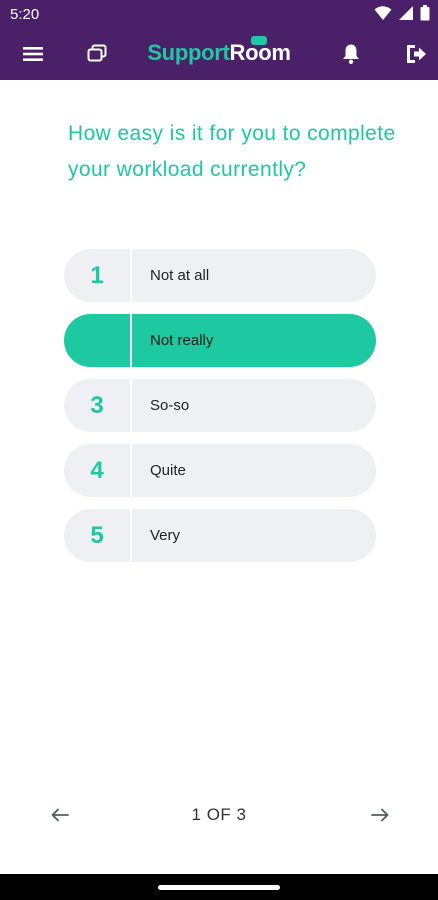 The image size is (438, 900). I want to click on option-3: 3 So-so, so click(220, 405).